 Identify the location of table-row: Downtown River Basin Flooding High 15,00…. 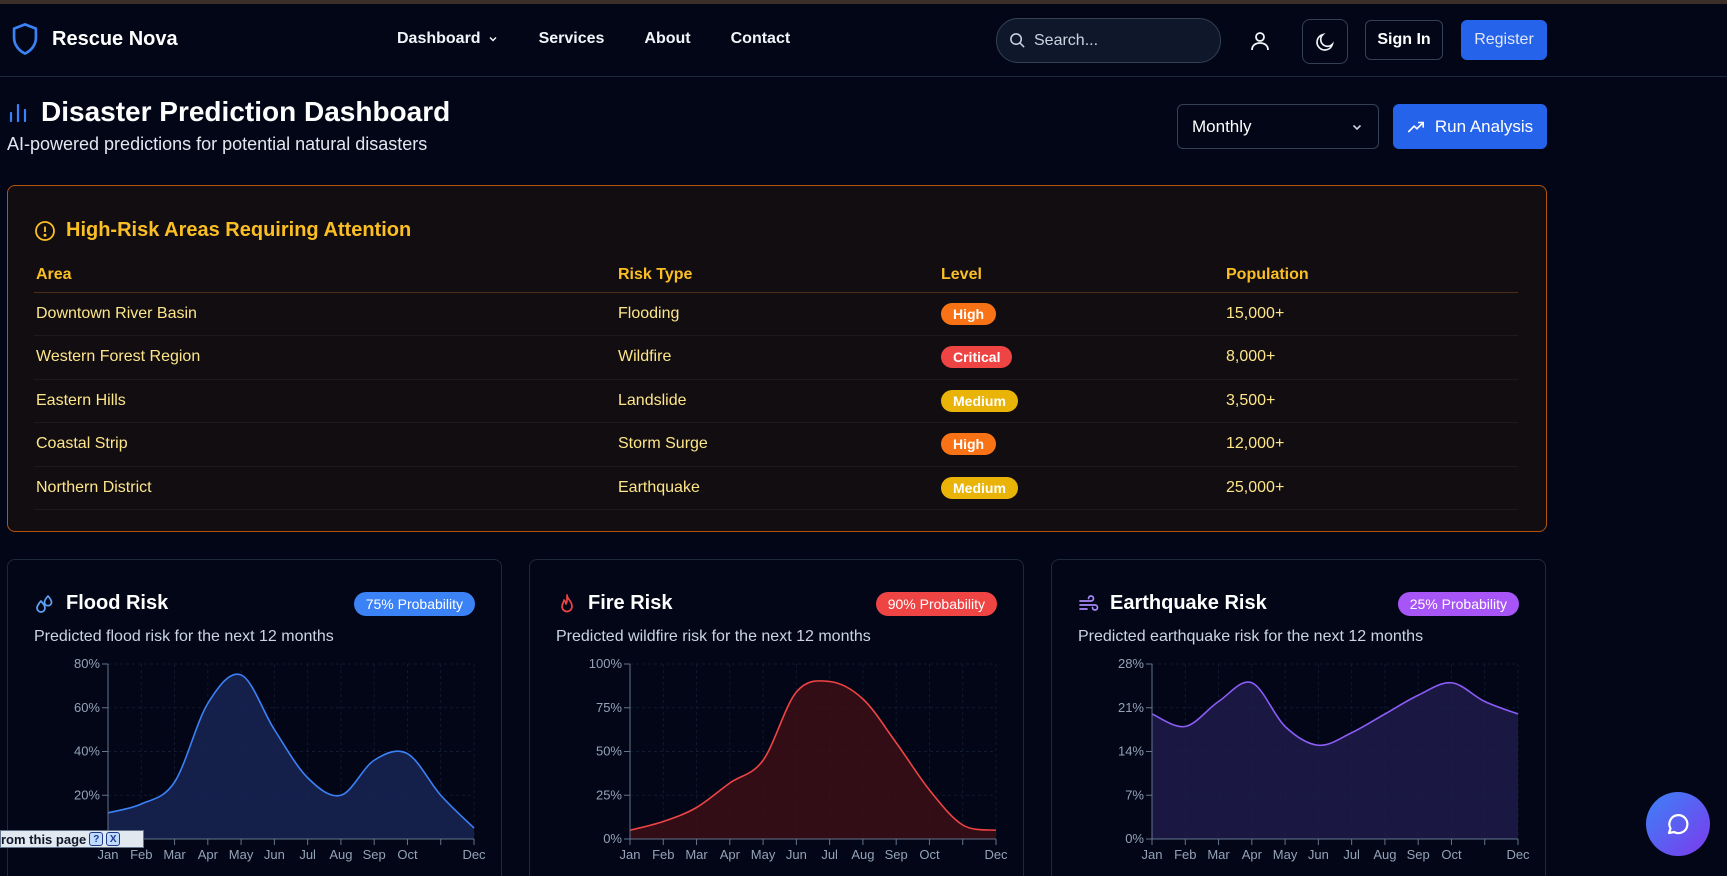
(776, 314).